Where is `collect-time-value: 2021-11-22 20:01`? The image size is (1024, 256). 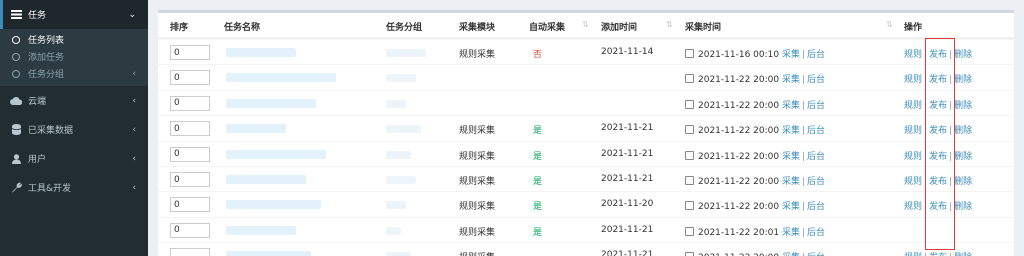
collect-time-value: 2021-11-22 20:01 is located at coordinates (739, 232).